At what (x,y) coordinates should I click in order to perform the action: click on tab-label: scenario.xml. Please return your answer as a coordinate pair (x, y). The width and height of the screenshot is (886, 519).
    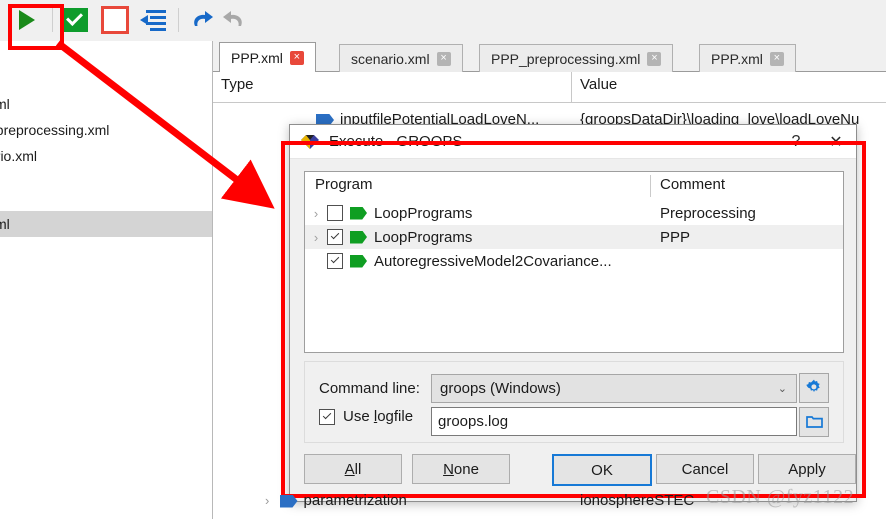
    Looking at the image, I should click on (390, 58).